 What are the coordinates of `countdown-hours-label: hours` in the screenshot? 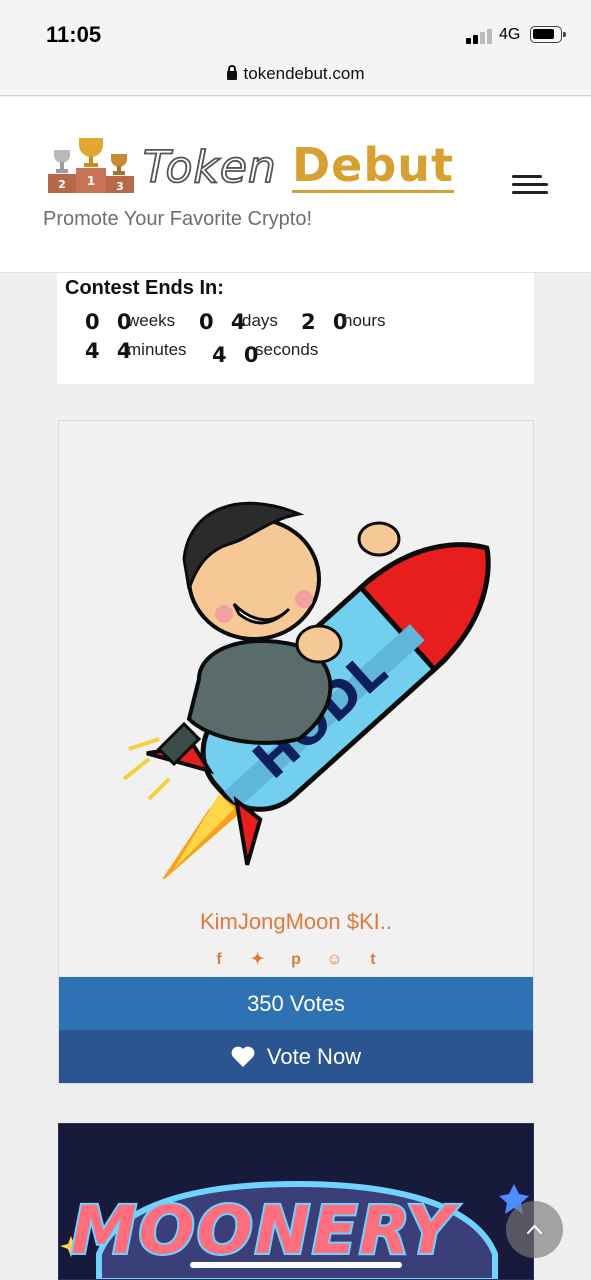 It's located at (364, 320).